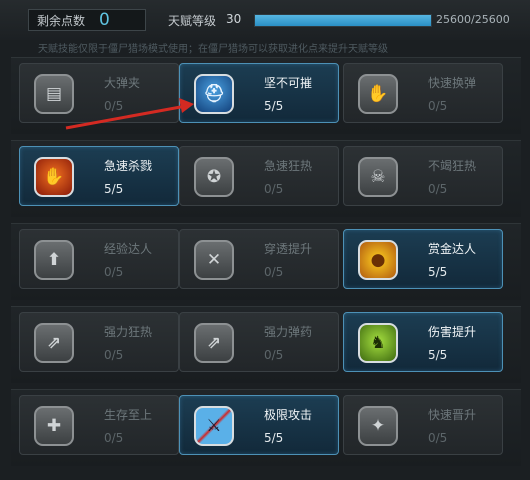 This screenshot has width=530, height=480. Describe the element at coordinates (128, 332) in the screenshot. I see `talent-name: 强力狂热` at that location.